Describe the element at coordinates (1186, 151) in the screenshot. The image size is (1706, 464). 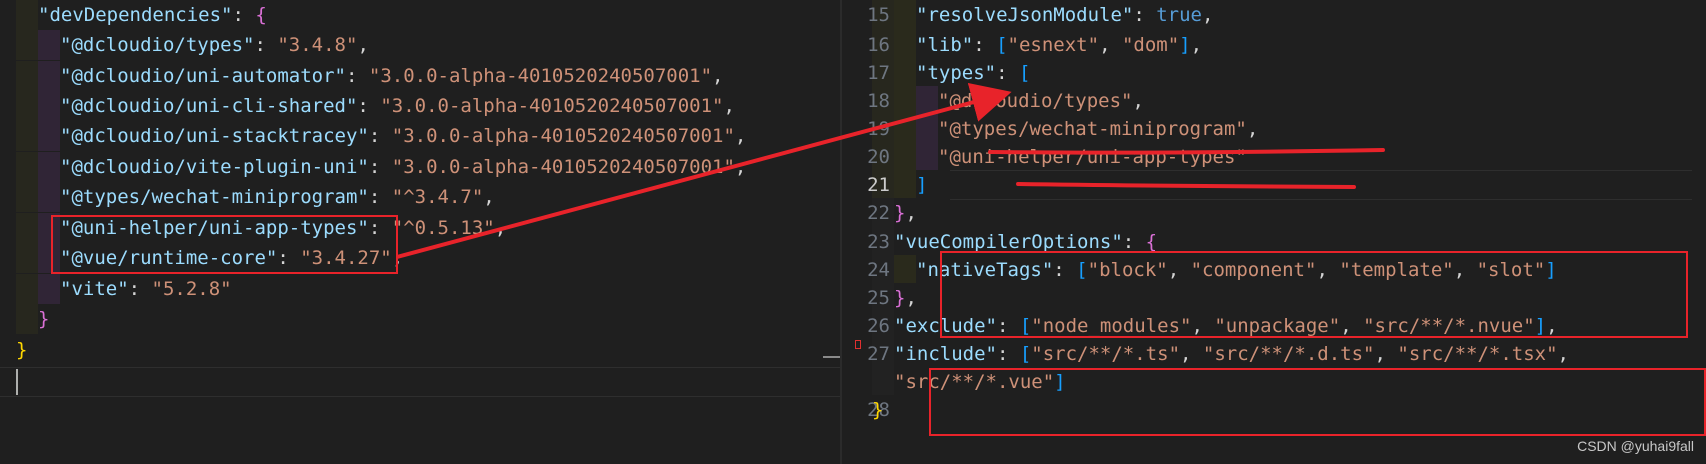
I see `annotation-underline-wechat` at that location.